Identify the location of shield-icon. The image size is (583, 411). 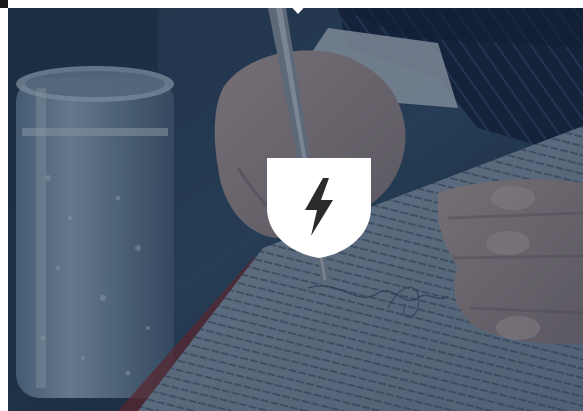
(319, 208).